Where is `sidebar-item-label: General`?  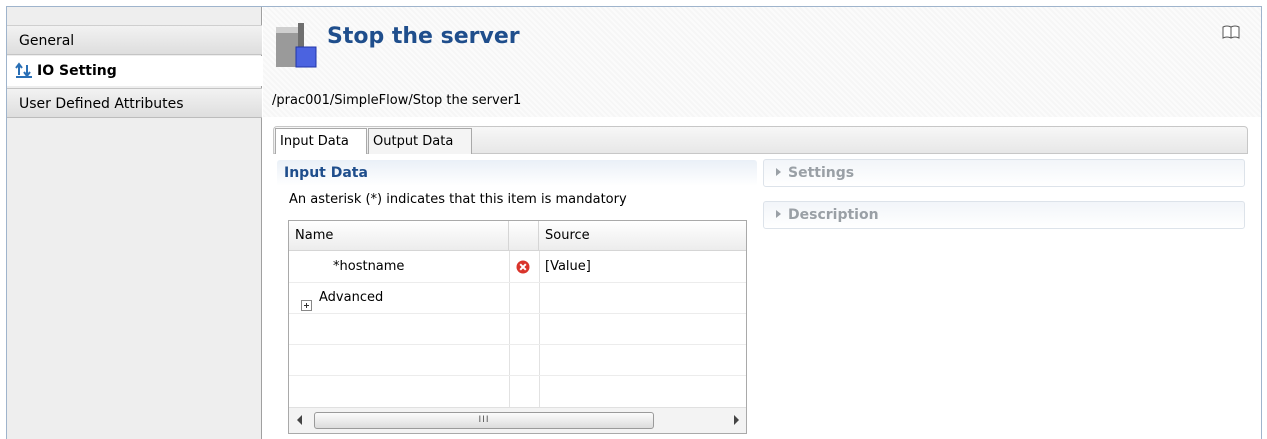
sidebar-item-label: General is located at coordinates (47, 41).